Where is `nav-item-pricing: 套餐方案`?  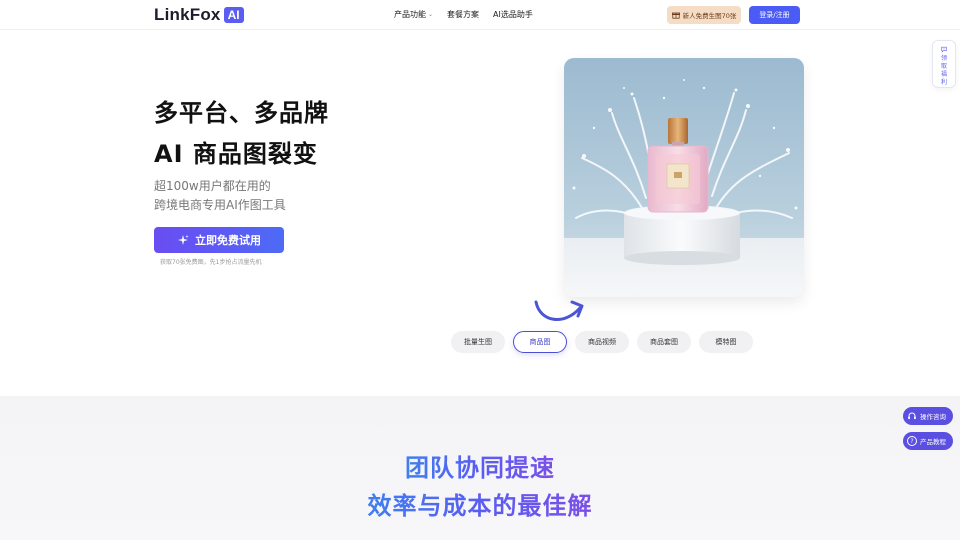 nav-item-pricing: 套餐方案 is located at coordinates (463, 14).